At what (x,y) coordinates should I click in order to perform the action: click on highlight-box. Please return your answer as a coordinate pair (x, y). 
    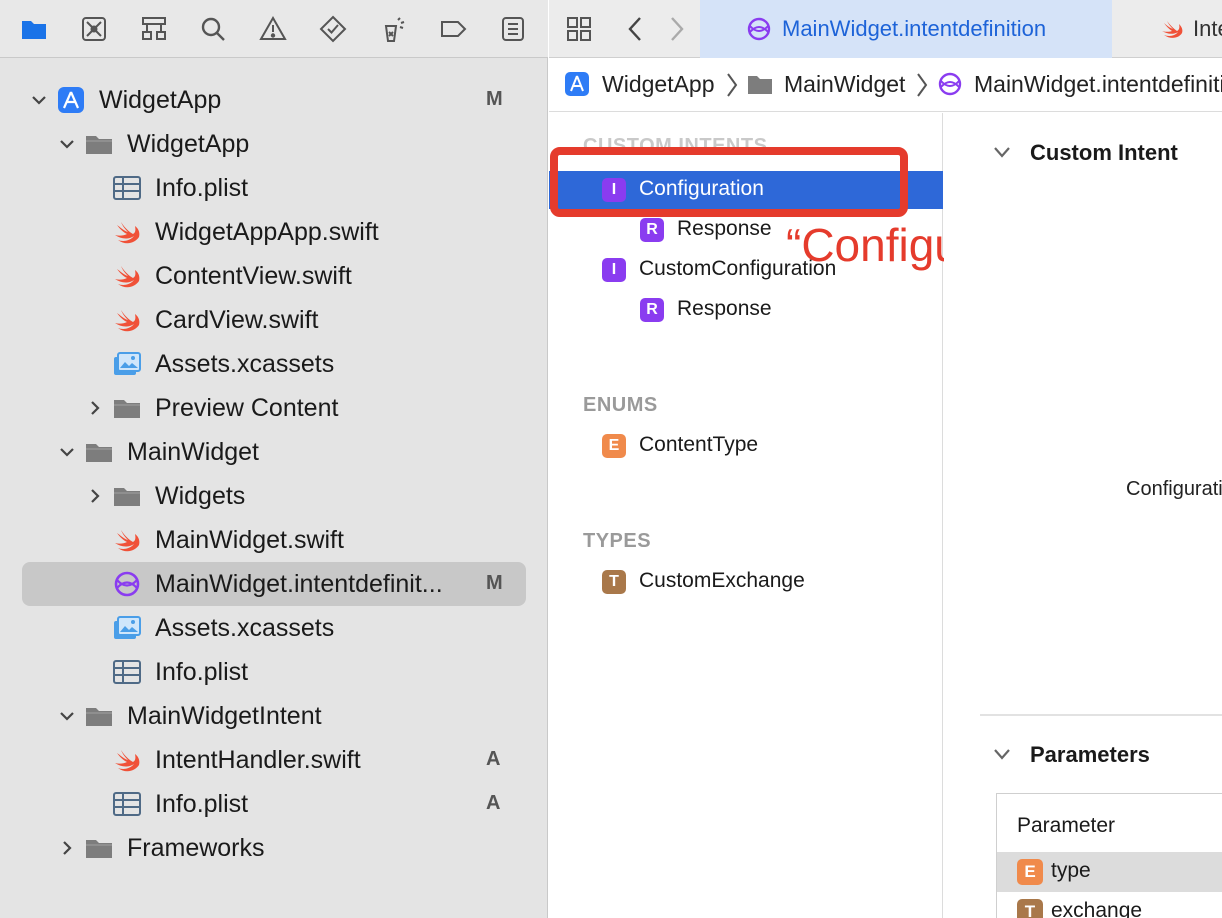
    Looking at the image, I should click on (729, 182).